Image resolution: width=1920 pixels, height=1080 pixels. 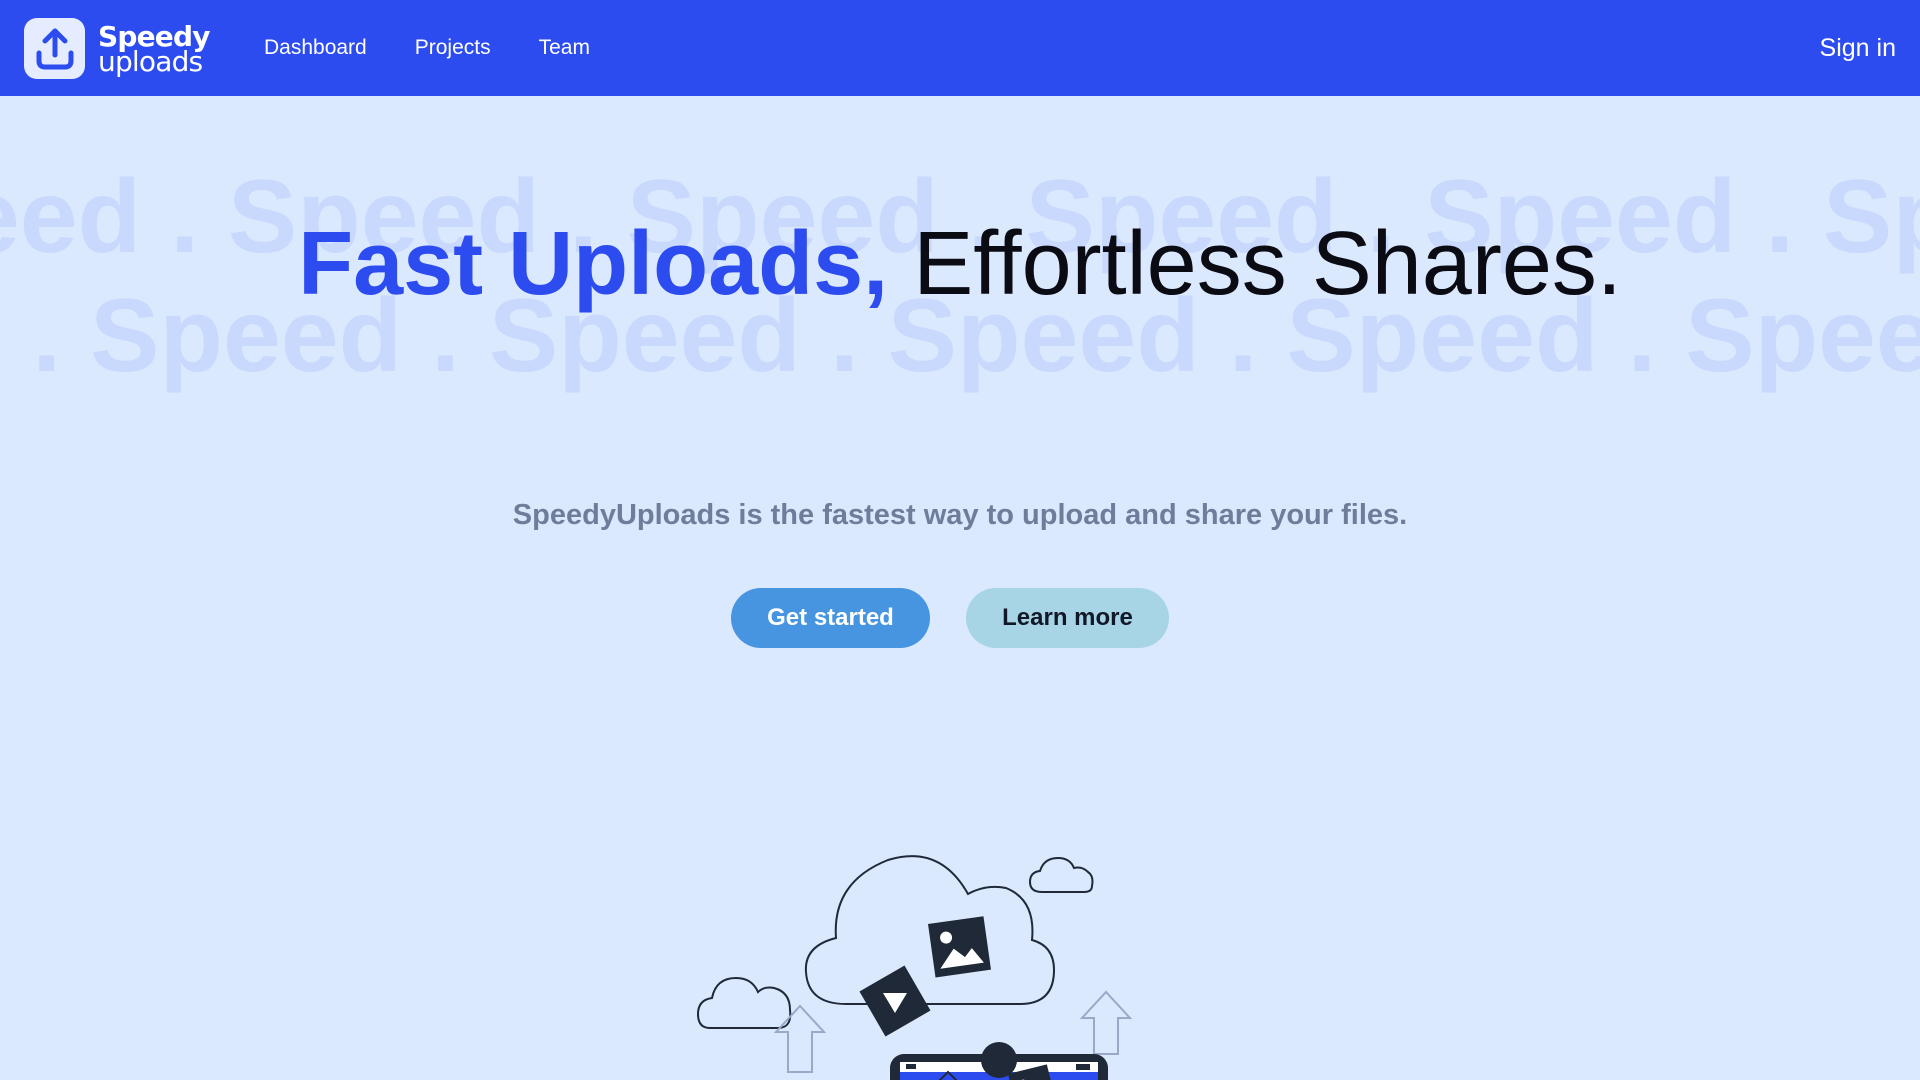 What do you see at coordinates (960, 618) in the screenshot?
I see `cta-group: Get started Learn more` at bounding box center [960, 618].